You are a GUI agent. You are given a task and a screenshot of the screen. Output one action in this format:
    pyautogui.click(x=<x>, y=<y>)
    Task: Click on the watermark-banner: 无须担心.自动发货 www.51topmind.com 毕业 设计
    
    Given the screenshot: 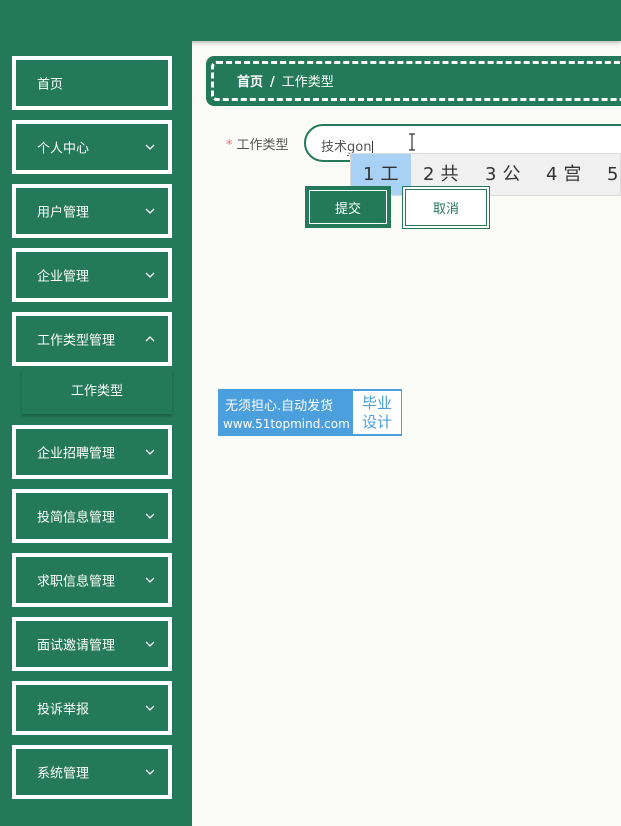 What is the action you would take?
    pyautogui.click(x=310, y=412)
    